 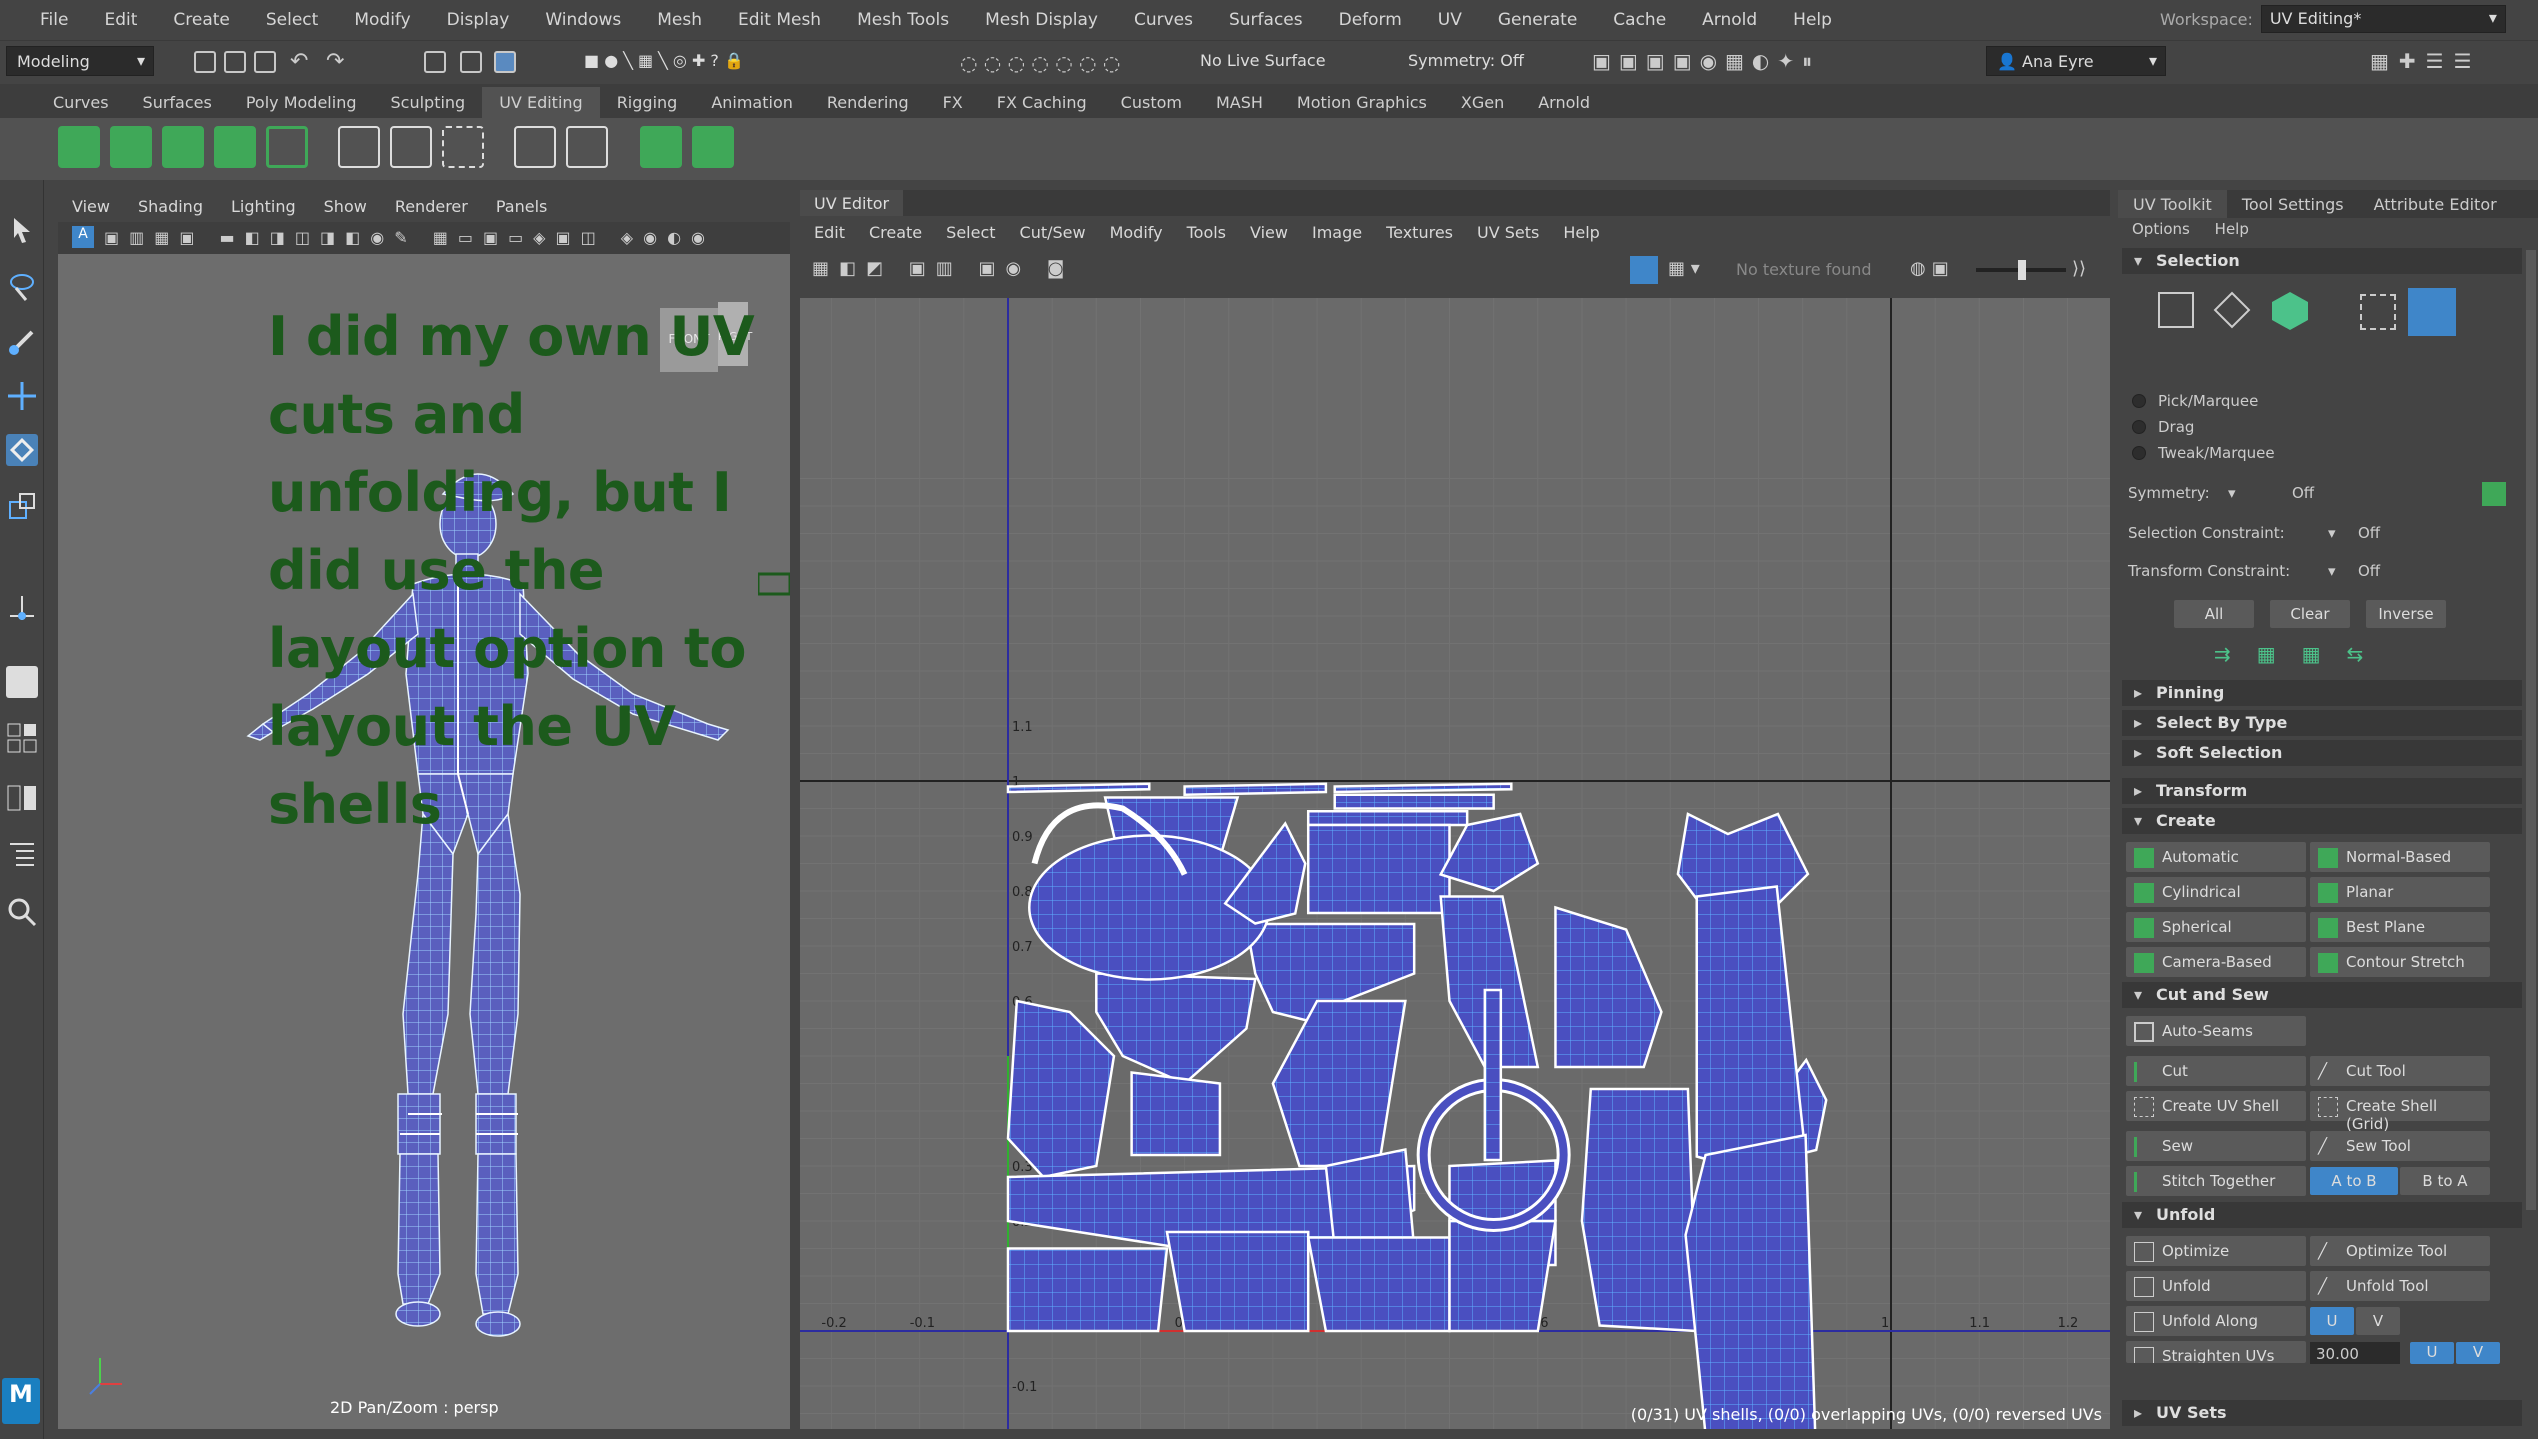 I want to click on menu-modify: Modify, so click(x=382, y=20).